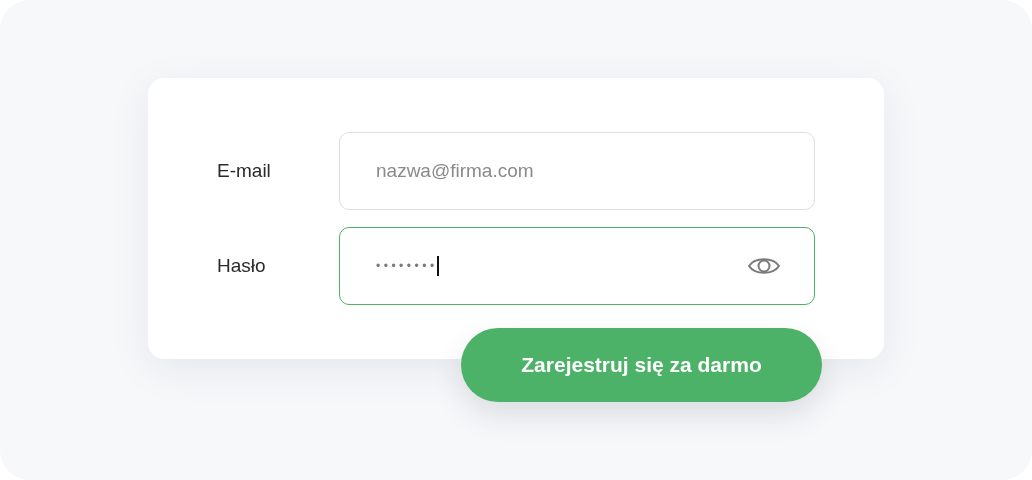 This screenshot has height=480, width=1032. What do you see at coordinates (242, 266) in the screenshot?
I see `field-label: Hasło` at bounding box center [242, 266].